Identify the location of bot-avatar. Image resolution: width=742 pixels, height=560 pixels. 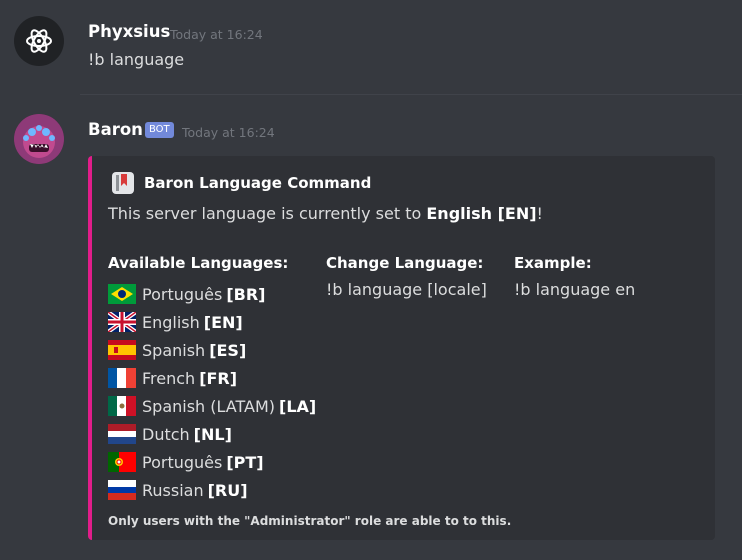
(39, 139).